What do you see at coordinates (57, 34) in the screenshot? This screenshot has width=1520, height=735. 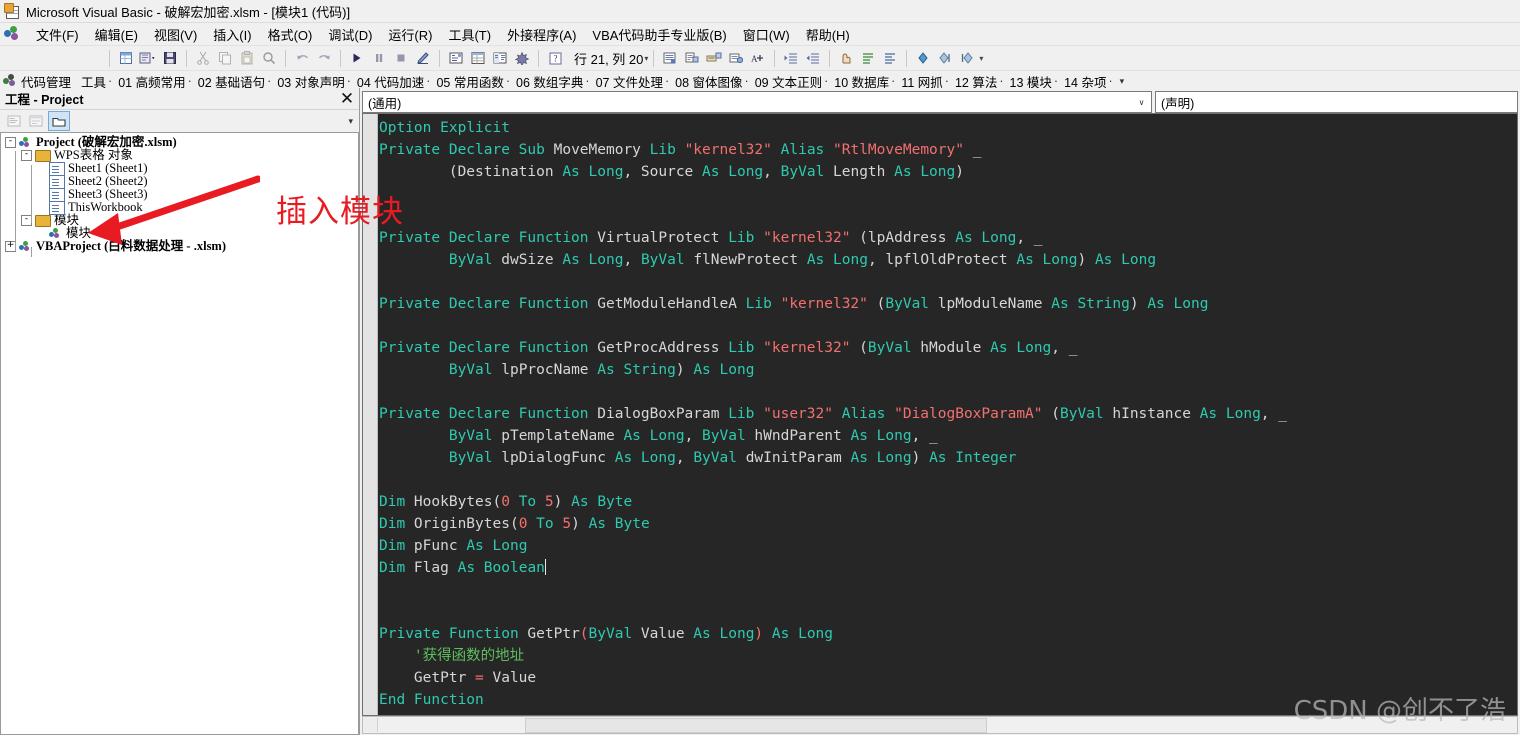 I see `menu-item-file: 文件(F)` at bounding box center [57, 34].